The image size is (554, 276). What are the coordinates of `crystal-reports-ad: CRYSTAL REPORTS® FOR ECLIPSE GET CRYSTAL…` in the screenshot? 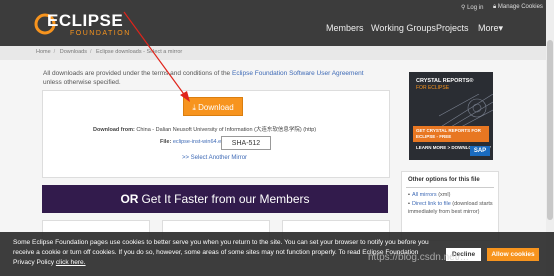 It's located at (451, 116).